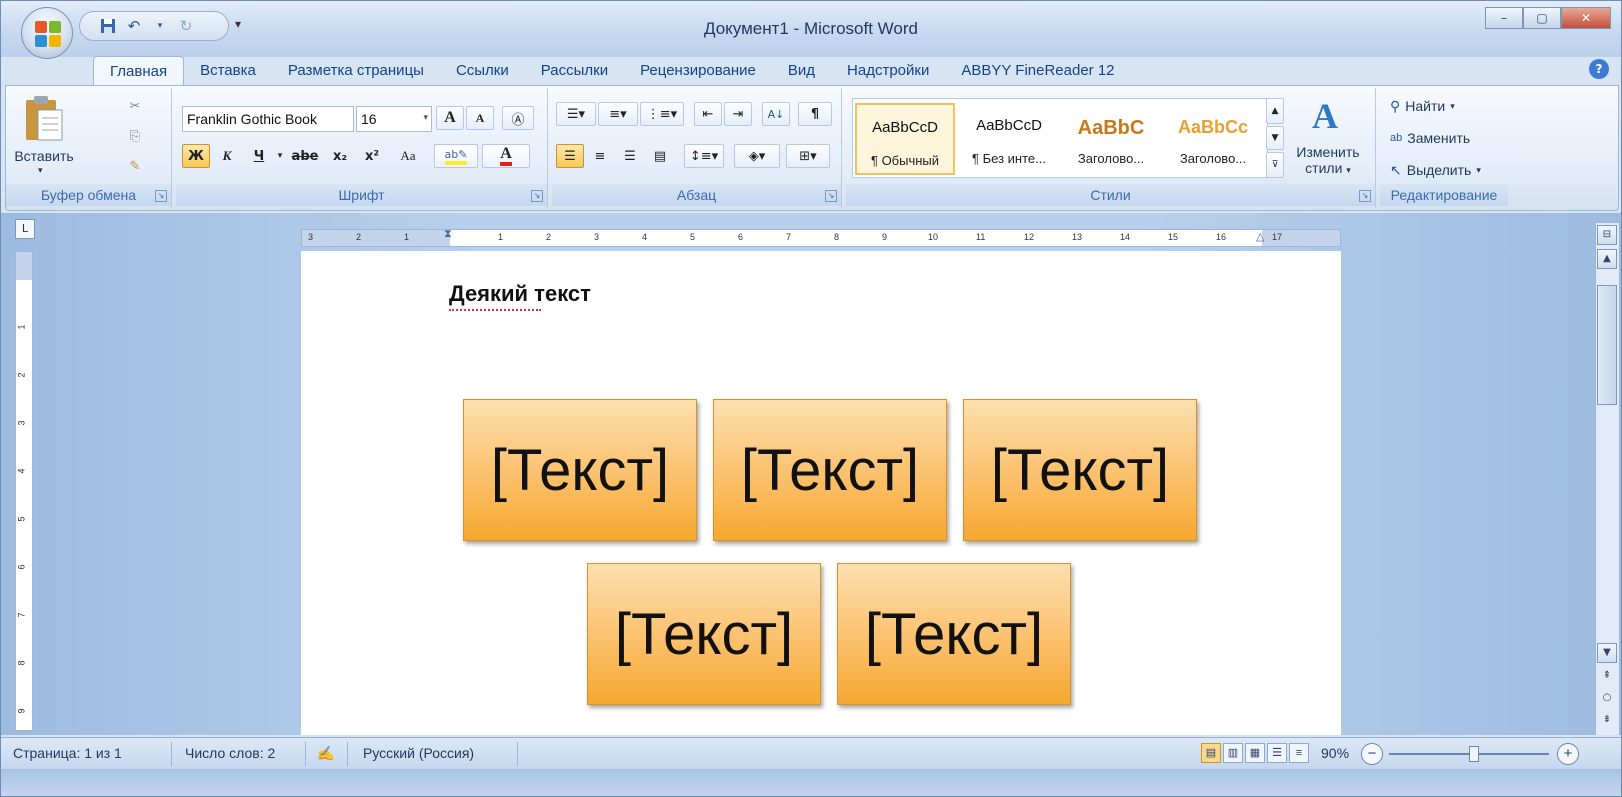 This screenshot has height=797, width=1622. What do you see at coordinates (801, 71) in the screenshot?
I see `tab-view: Вид` at bounding box center [801, 71].